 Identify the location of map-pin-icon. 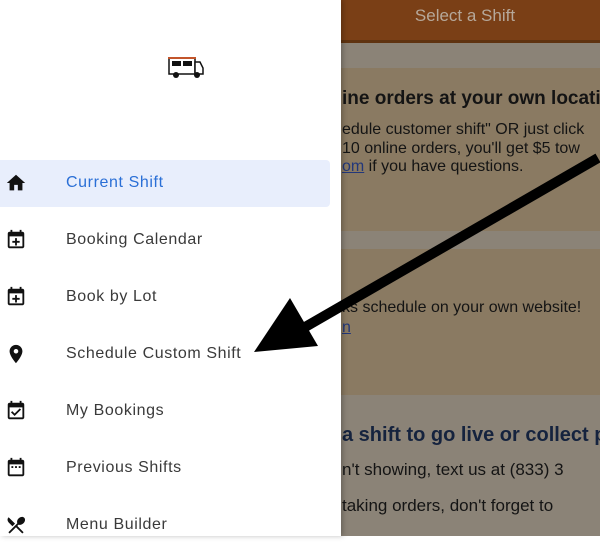
(16, 354).